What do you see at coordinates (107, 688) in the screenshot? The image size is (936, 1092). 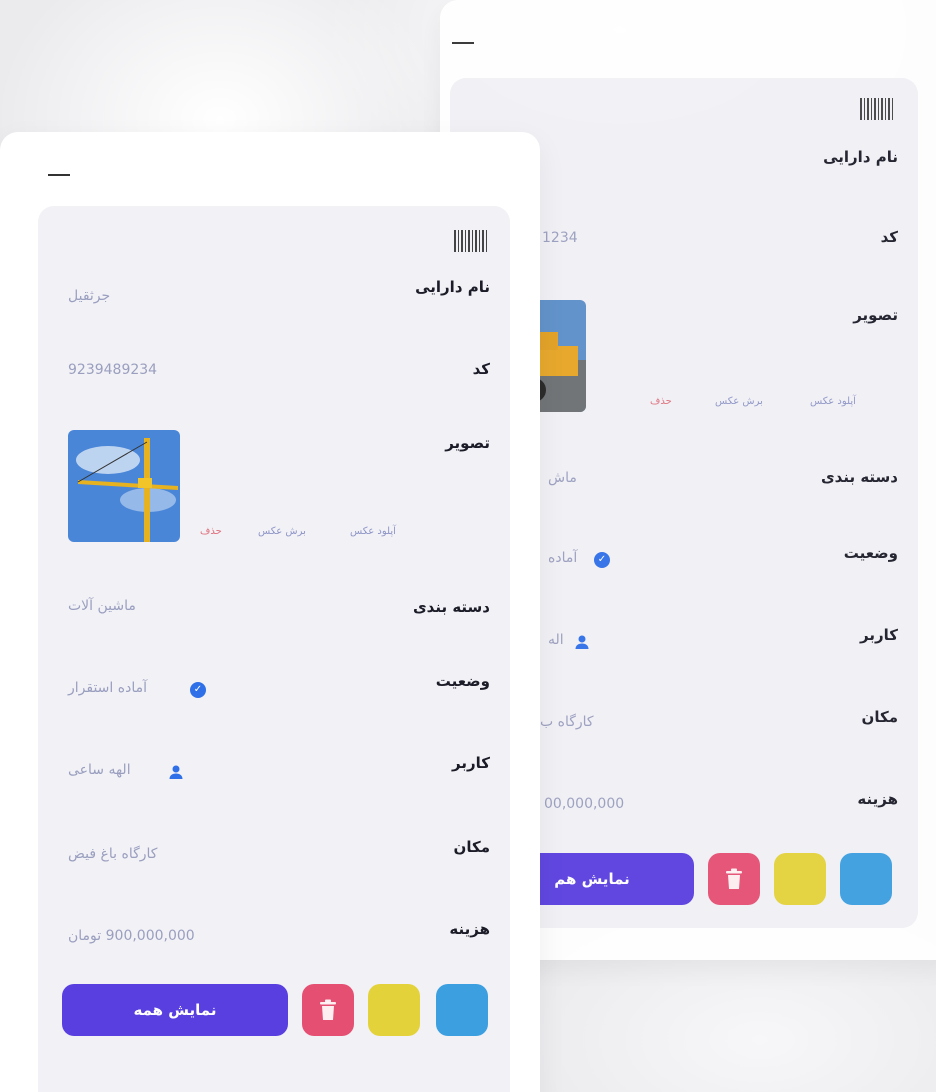 I see `status-value: آماده استقرار` at bounding box center [107, 688].